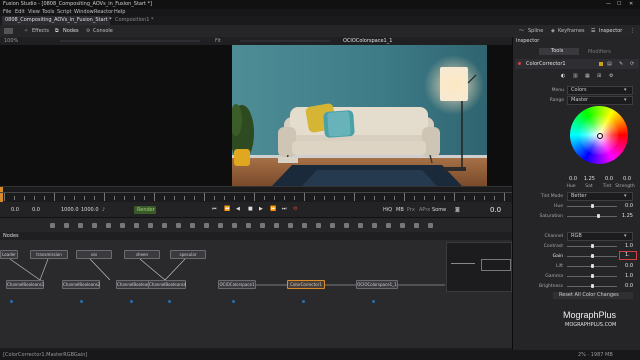 The image size is (640, 360). I want to click on color-corrector-tool-icon, so click(192, 225).